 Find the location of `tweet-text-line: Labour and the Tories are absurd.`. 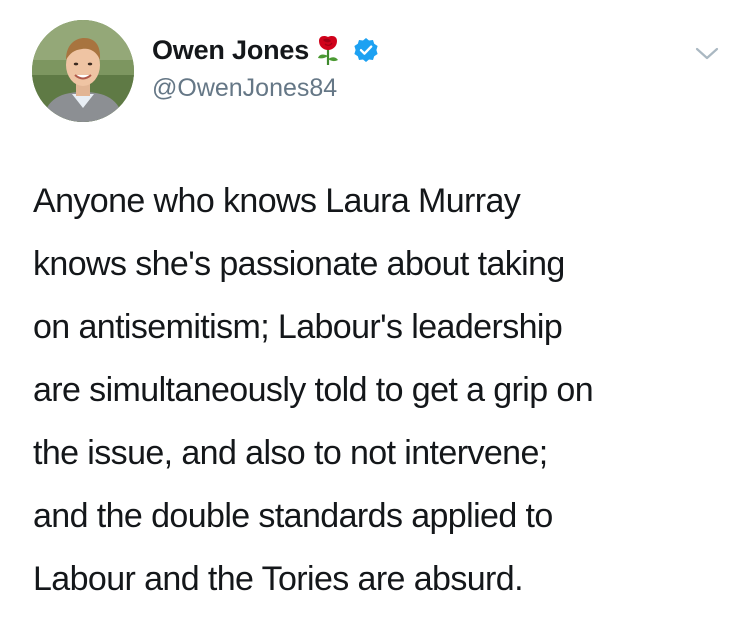

tweet-text-line: Labour and the Tories are absurd. is located at coordinates (278, 579).